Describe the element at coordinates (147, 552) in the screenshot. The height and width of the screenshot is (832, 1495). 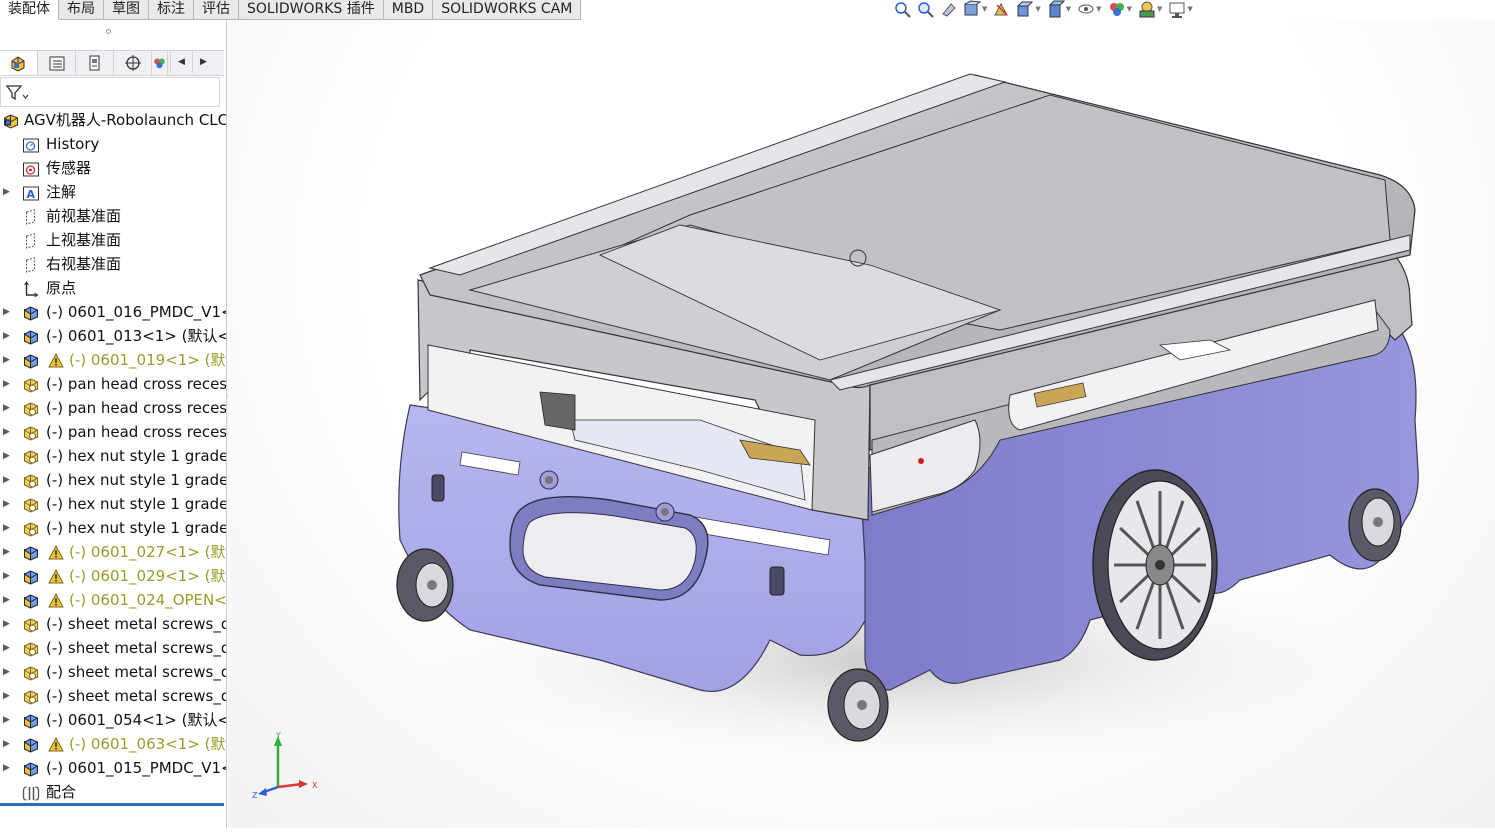
I see `tree-item-label: (-) 0601_027<1> (默认` at that location.